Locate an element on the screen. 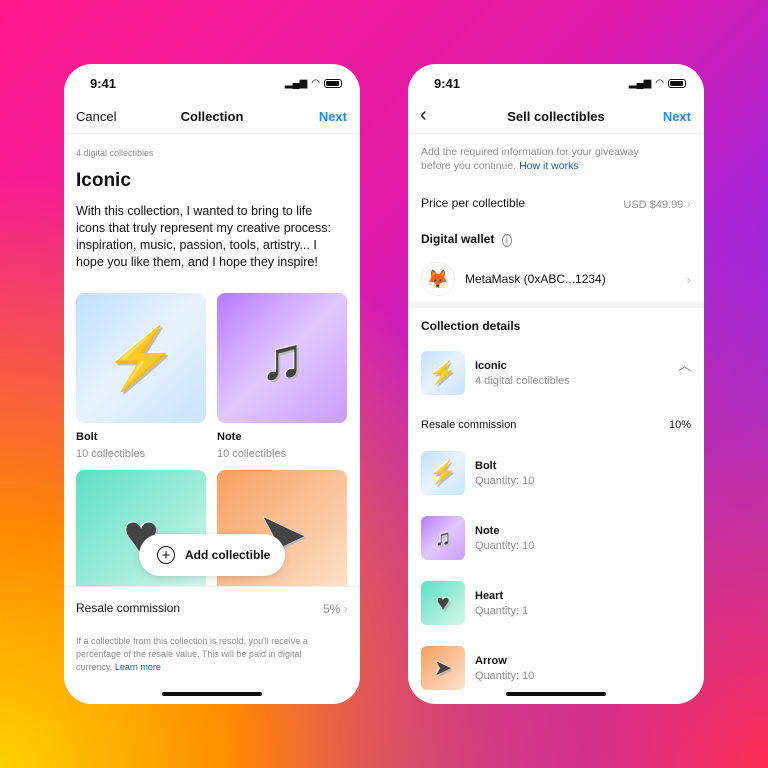  list-item: ♫ Note Quantity: 10 is located at coordinates (477, 538).